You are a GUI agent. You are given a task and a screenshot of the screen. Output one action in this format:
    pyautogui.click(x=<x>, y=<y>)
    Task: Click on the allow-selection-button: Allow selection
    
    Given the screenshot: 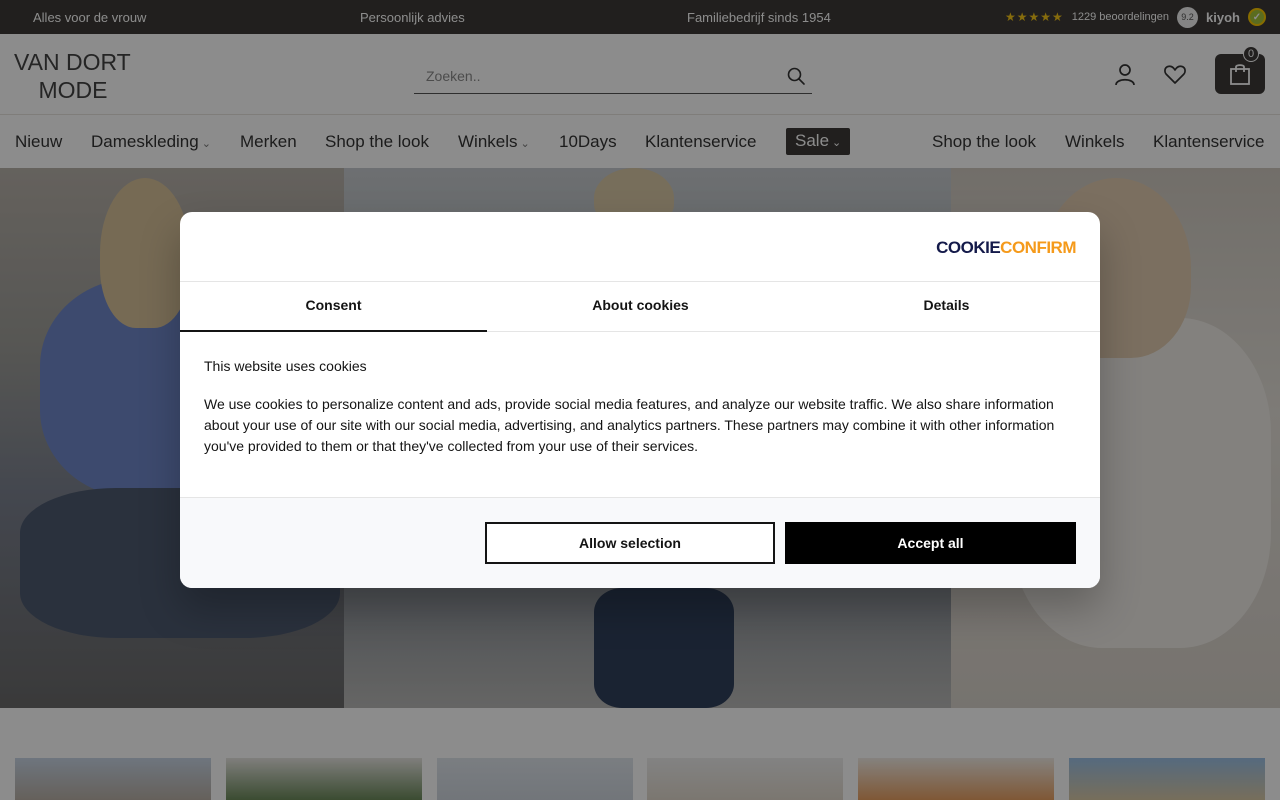 What is the action you would take?
    pyautogui.click(x=630, y=543)
    